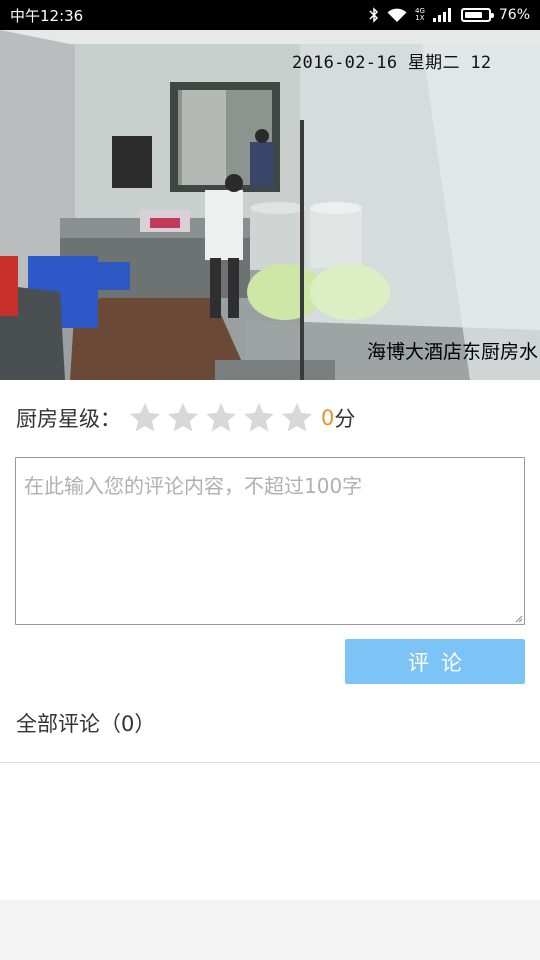 The height and width of the screenshot is (960, 540). Describe the element at coordinates (68, 419) in the screenshot. I see `rating-label: 厨房星级：` at that location.